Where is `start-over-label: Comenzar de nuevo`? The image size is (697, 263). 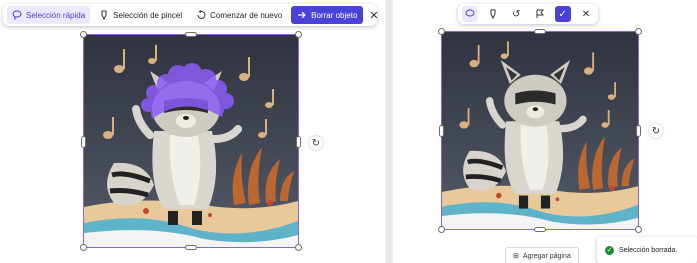
start-over-label: Comenzar de nuevo is located at coordinates (246, 15).